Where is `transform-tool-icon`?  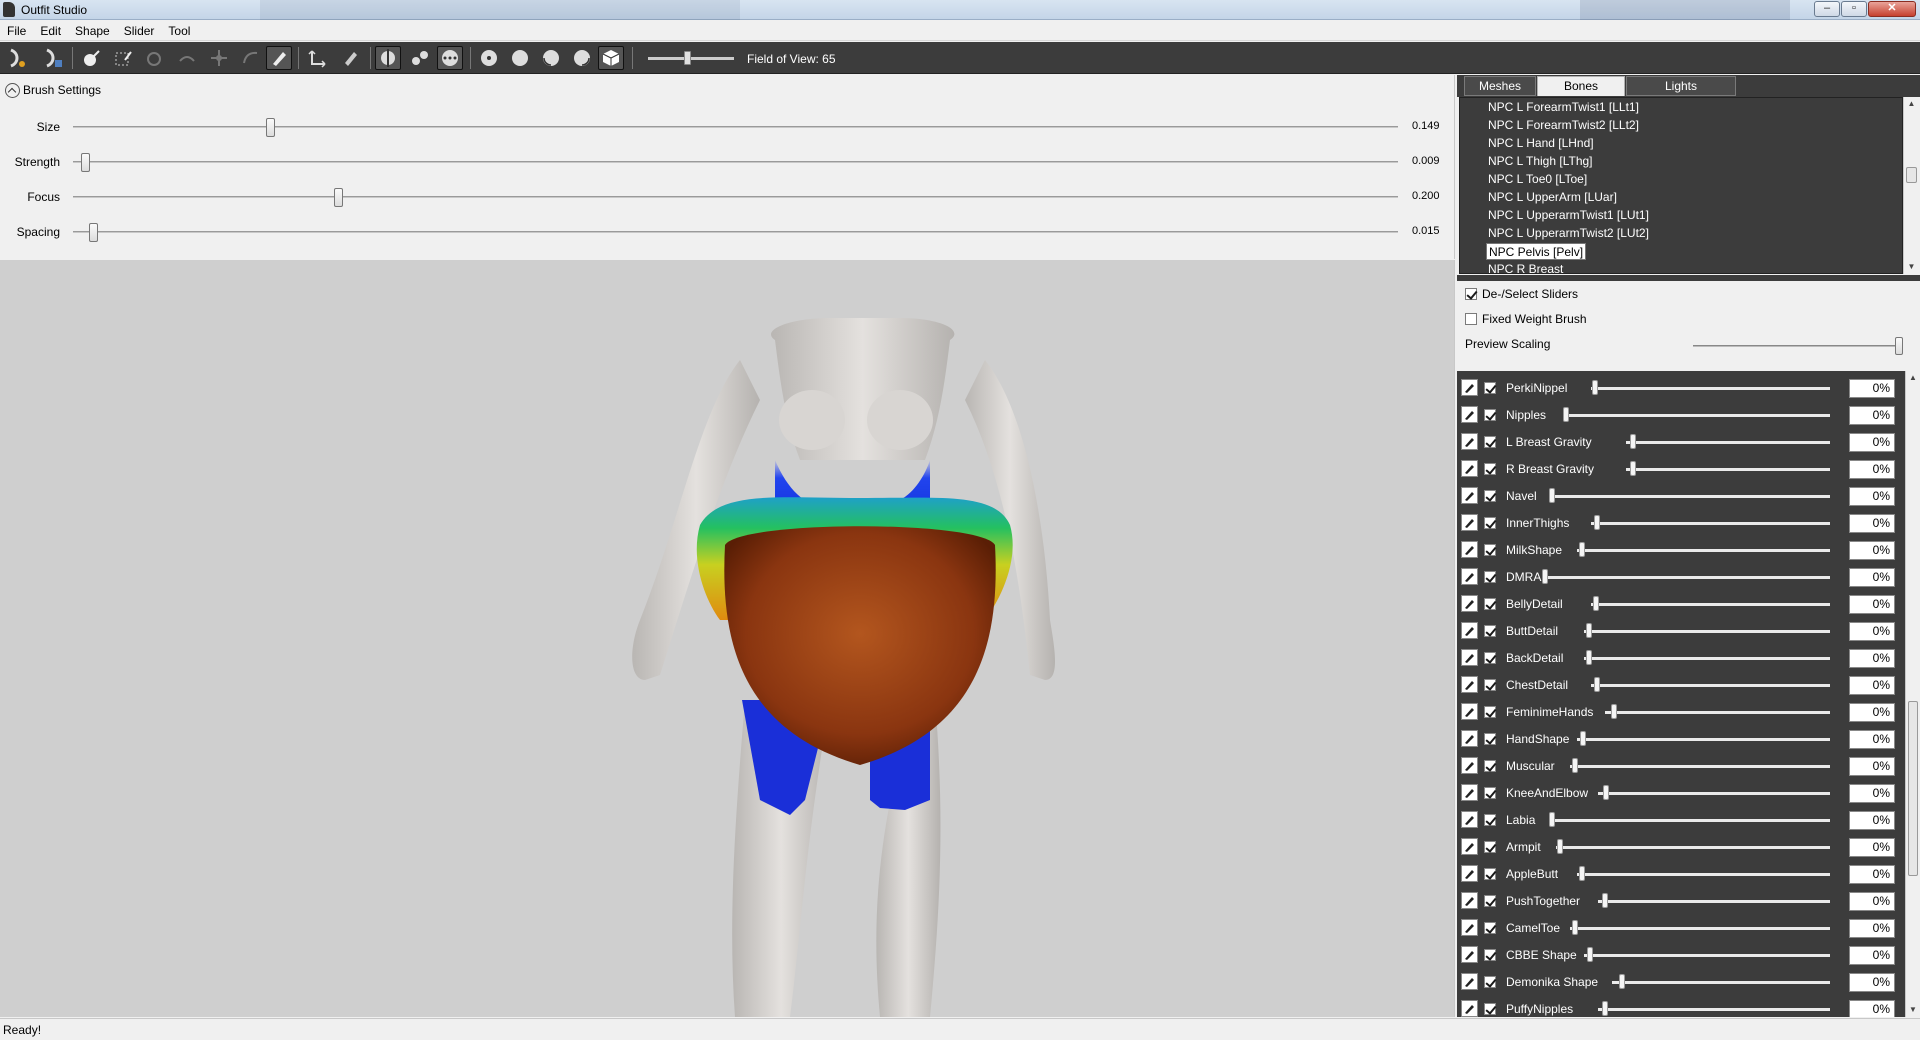
transform-tool-icon is located at coordinates (318, 58).